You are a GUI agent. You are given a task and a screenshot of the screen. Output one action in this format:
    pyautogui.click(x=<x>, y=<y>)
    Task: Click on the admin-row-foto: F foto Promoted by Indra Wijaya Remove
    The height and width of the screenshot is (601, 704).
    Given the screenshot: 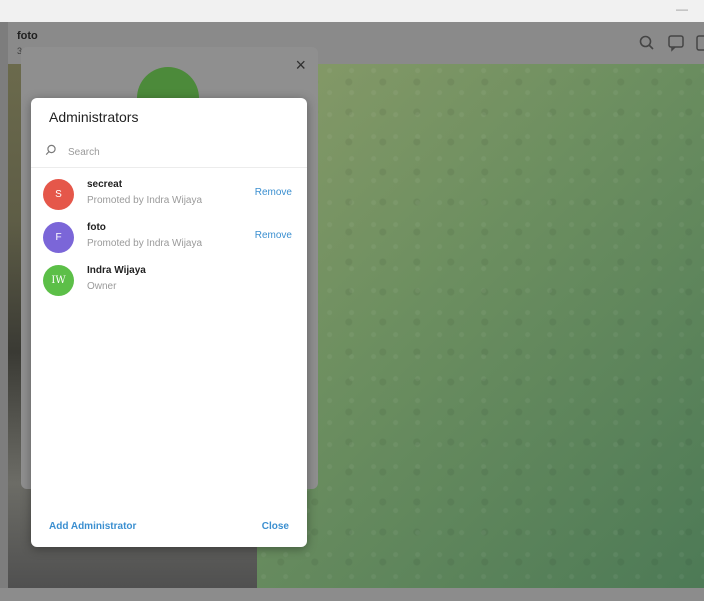 What is the action you would take?
    pyautogui.click(x=169, y=238)
    